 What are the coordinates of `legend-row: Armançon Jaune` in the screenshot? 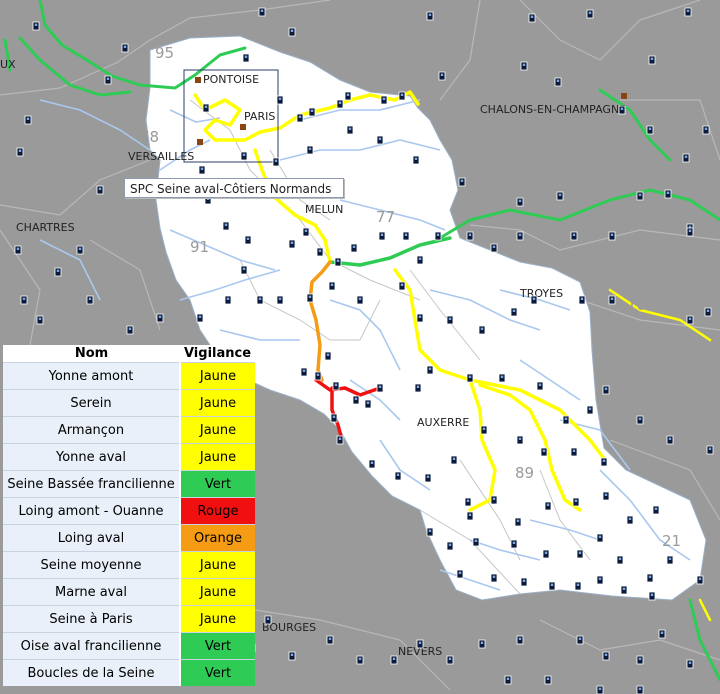 It's located at (129, 430).